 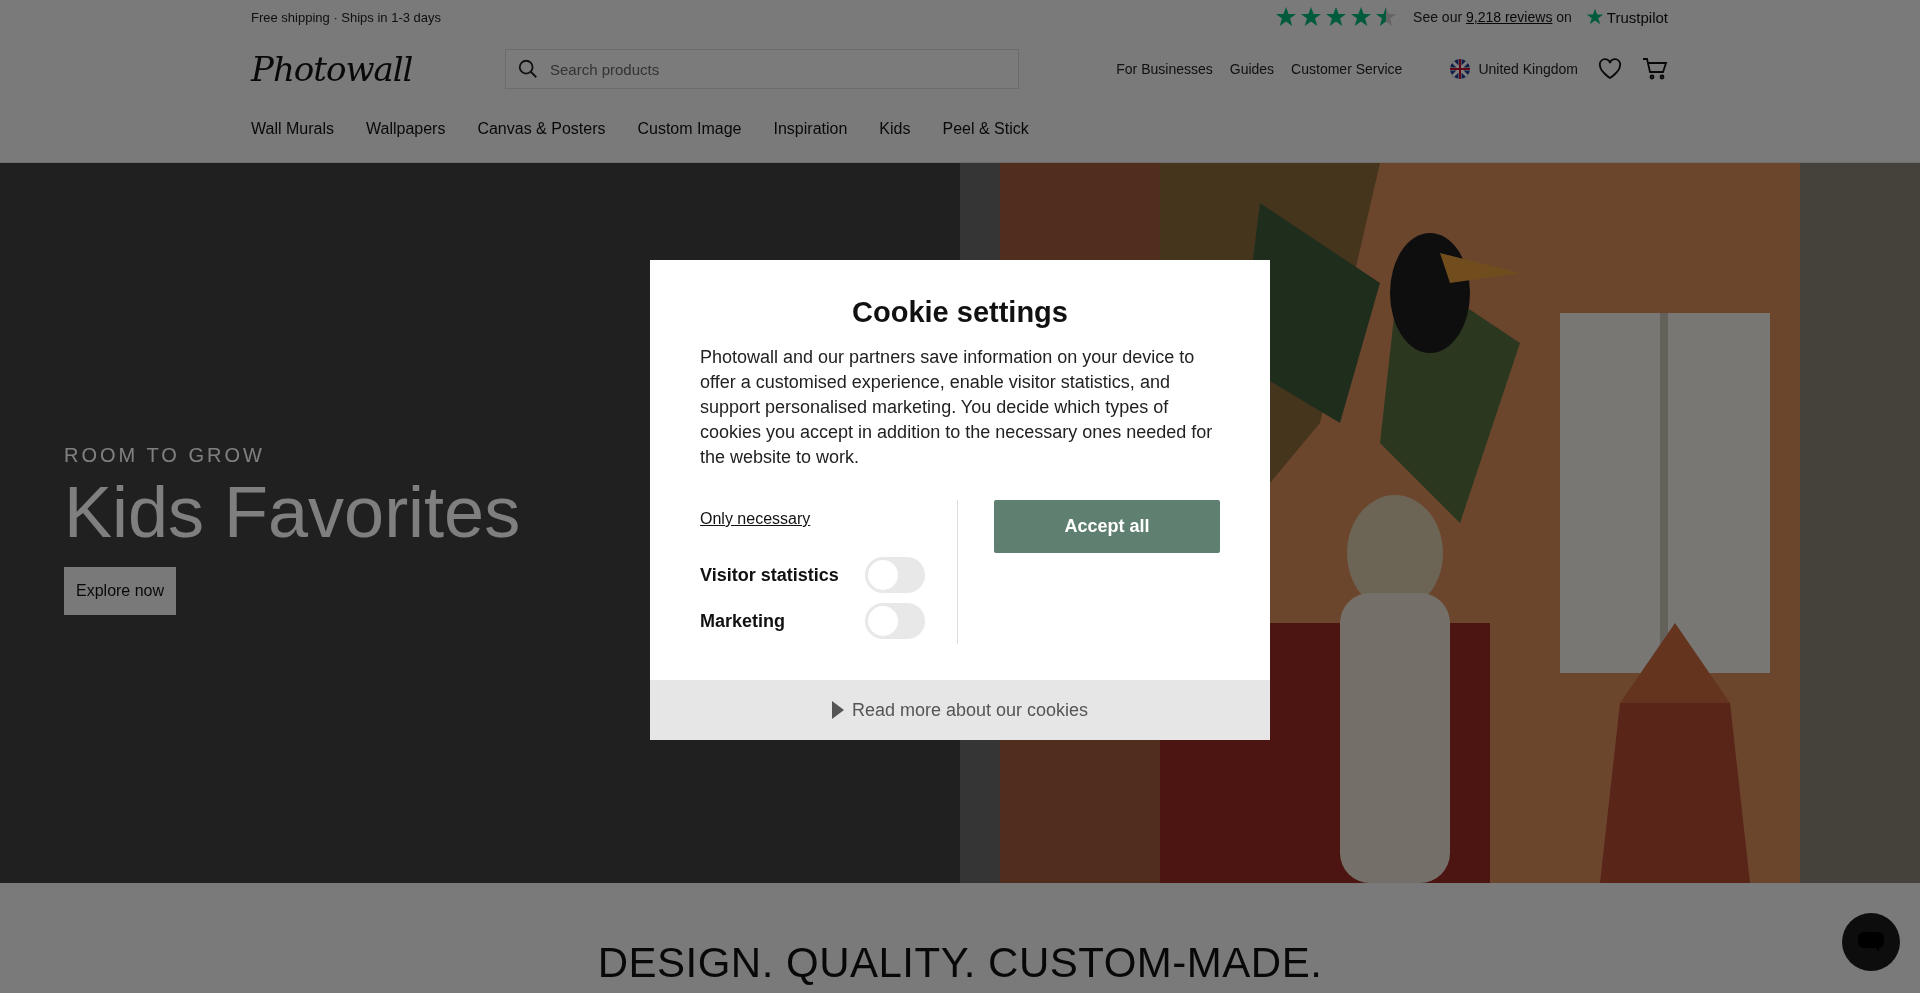 What do you see at coordinates (1610, 69) in the screenshot?
I see `wishlist-heart-icon` at bounding box center [1610, 69].